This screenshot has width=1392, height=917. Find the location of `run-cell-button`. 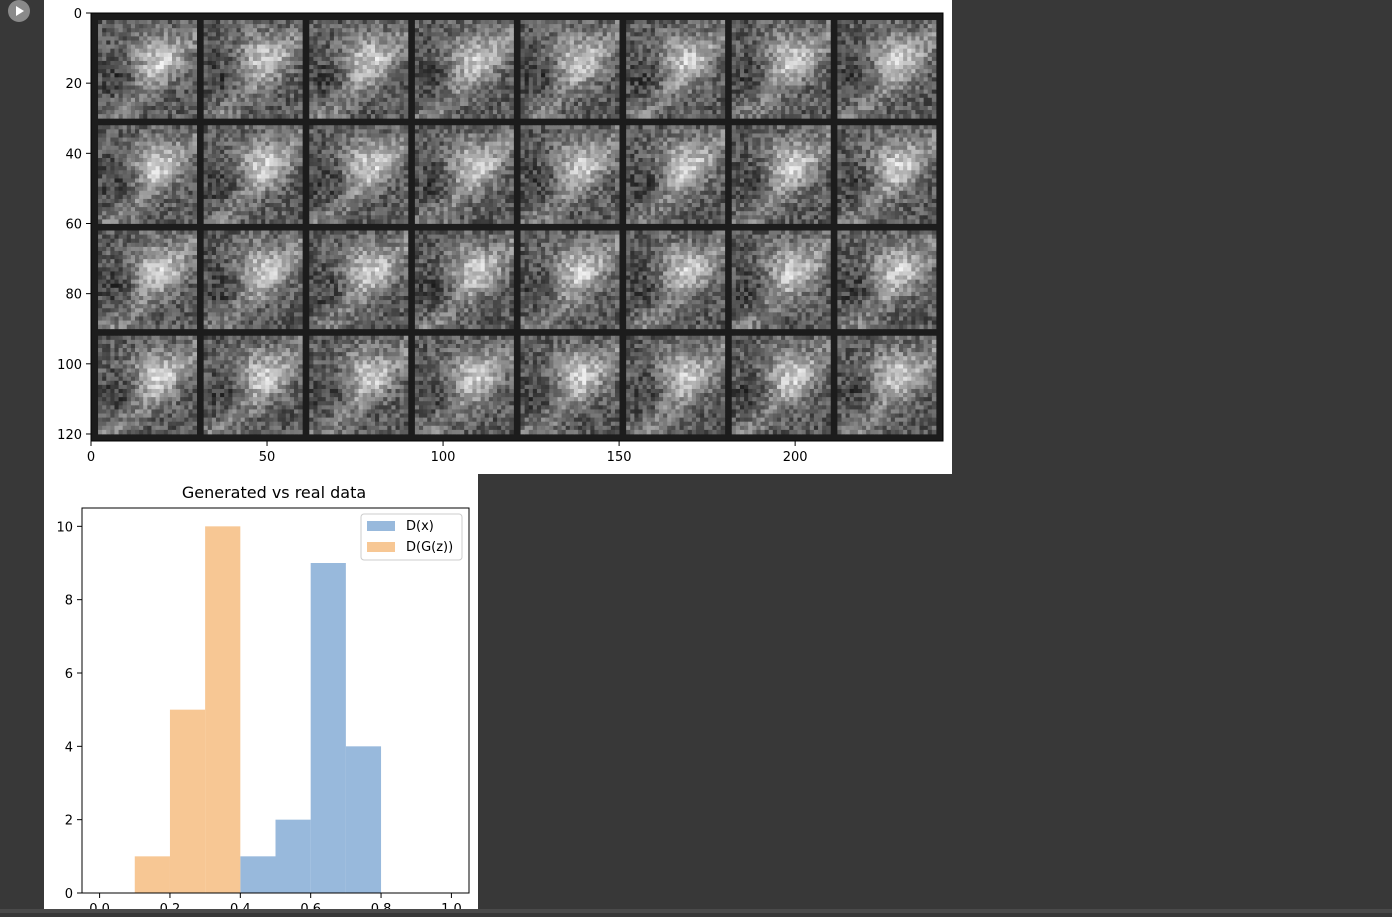

run-cell-button is located at coordinates (19, 11).